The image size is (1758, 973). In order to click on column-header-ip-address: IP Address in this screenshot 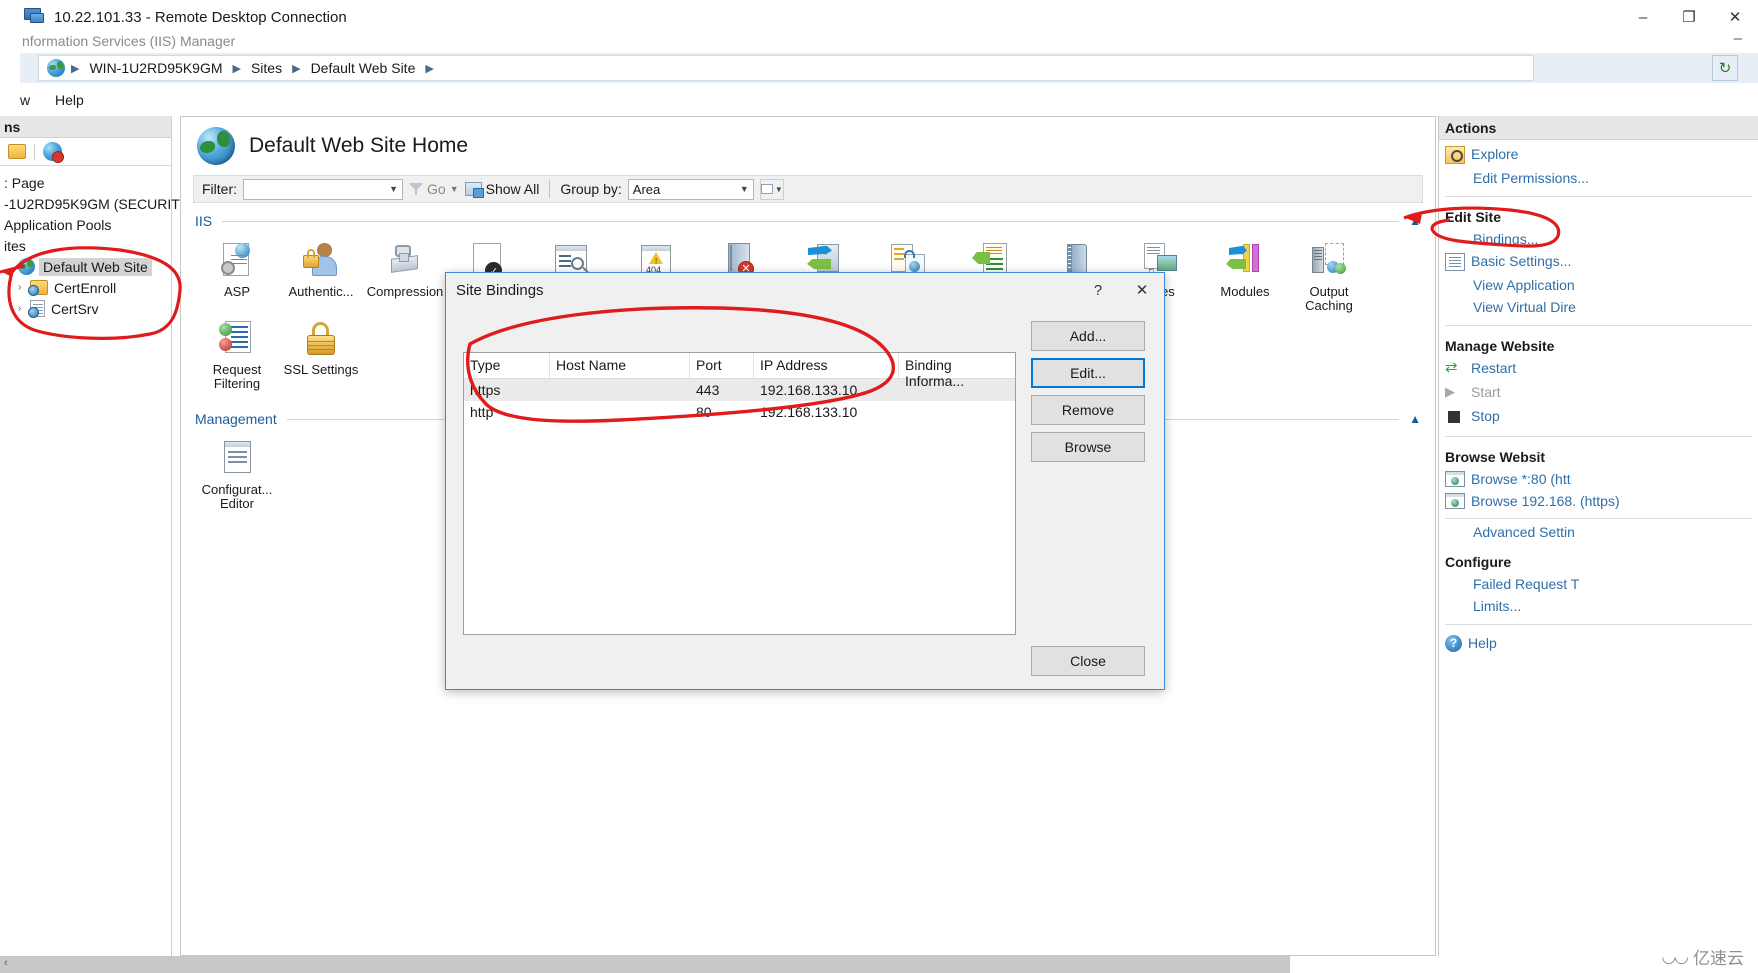, I will do `click(826, 365)`.